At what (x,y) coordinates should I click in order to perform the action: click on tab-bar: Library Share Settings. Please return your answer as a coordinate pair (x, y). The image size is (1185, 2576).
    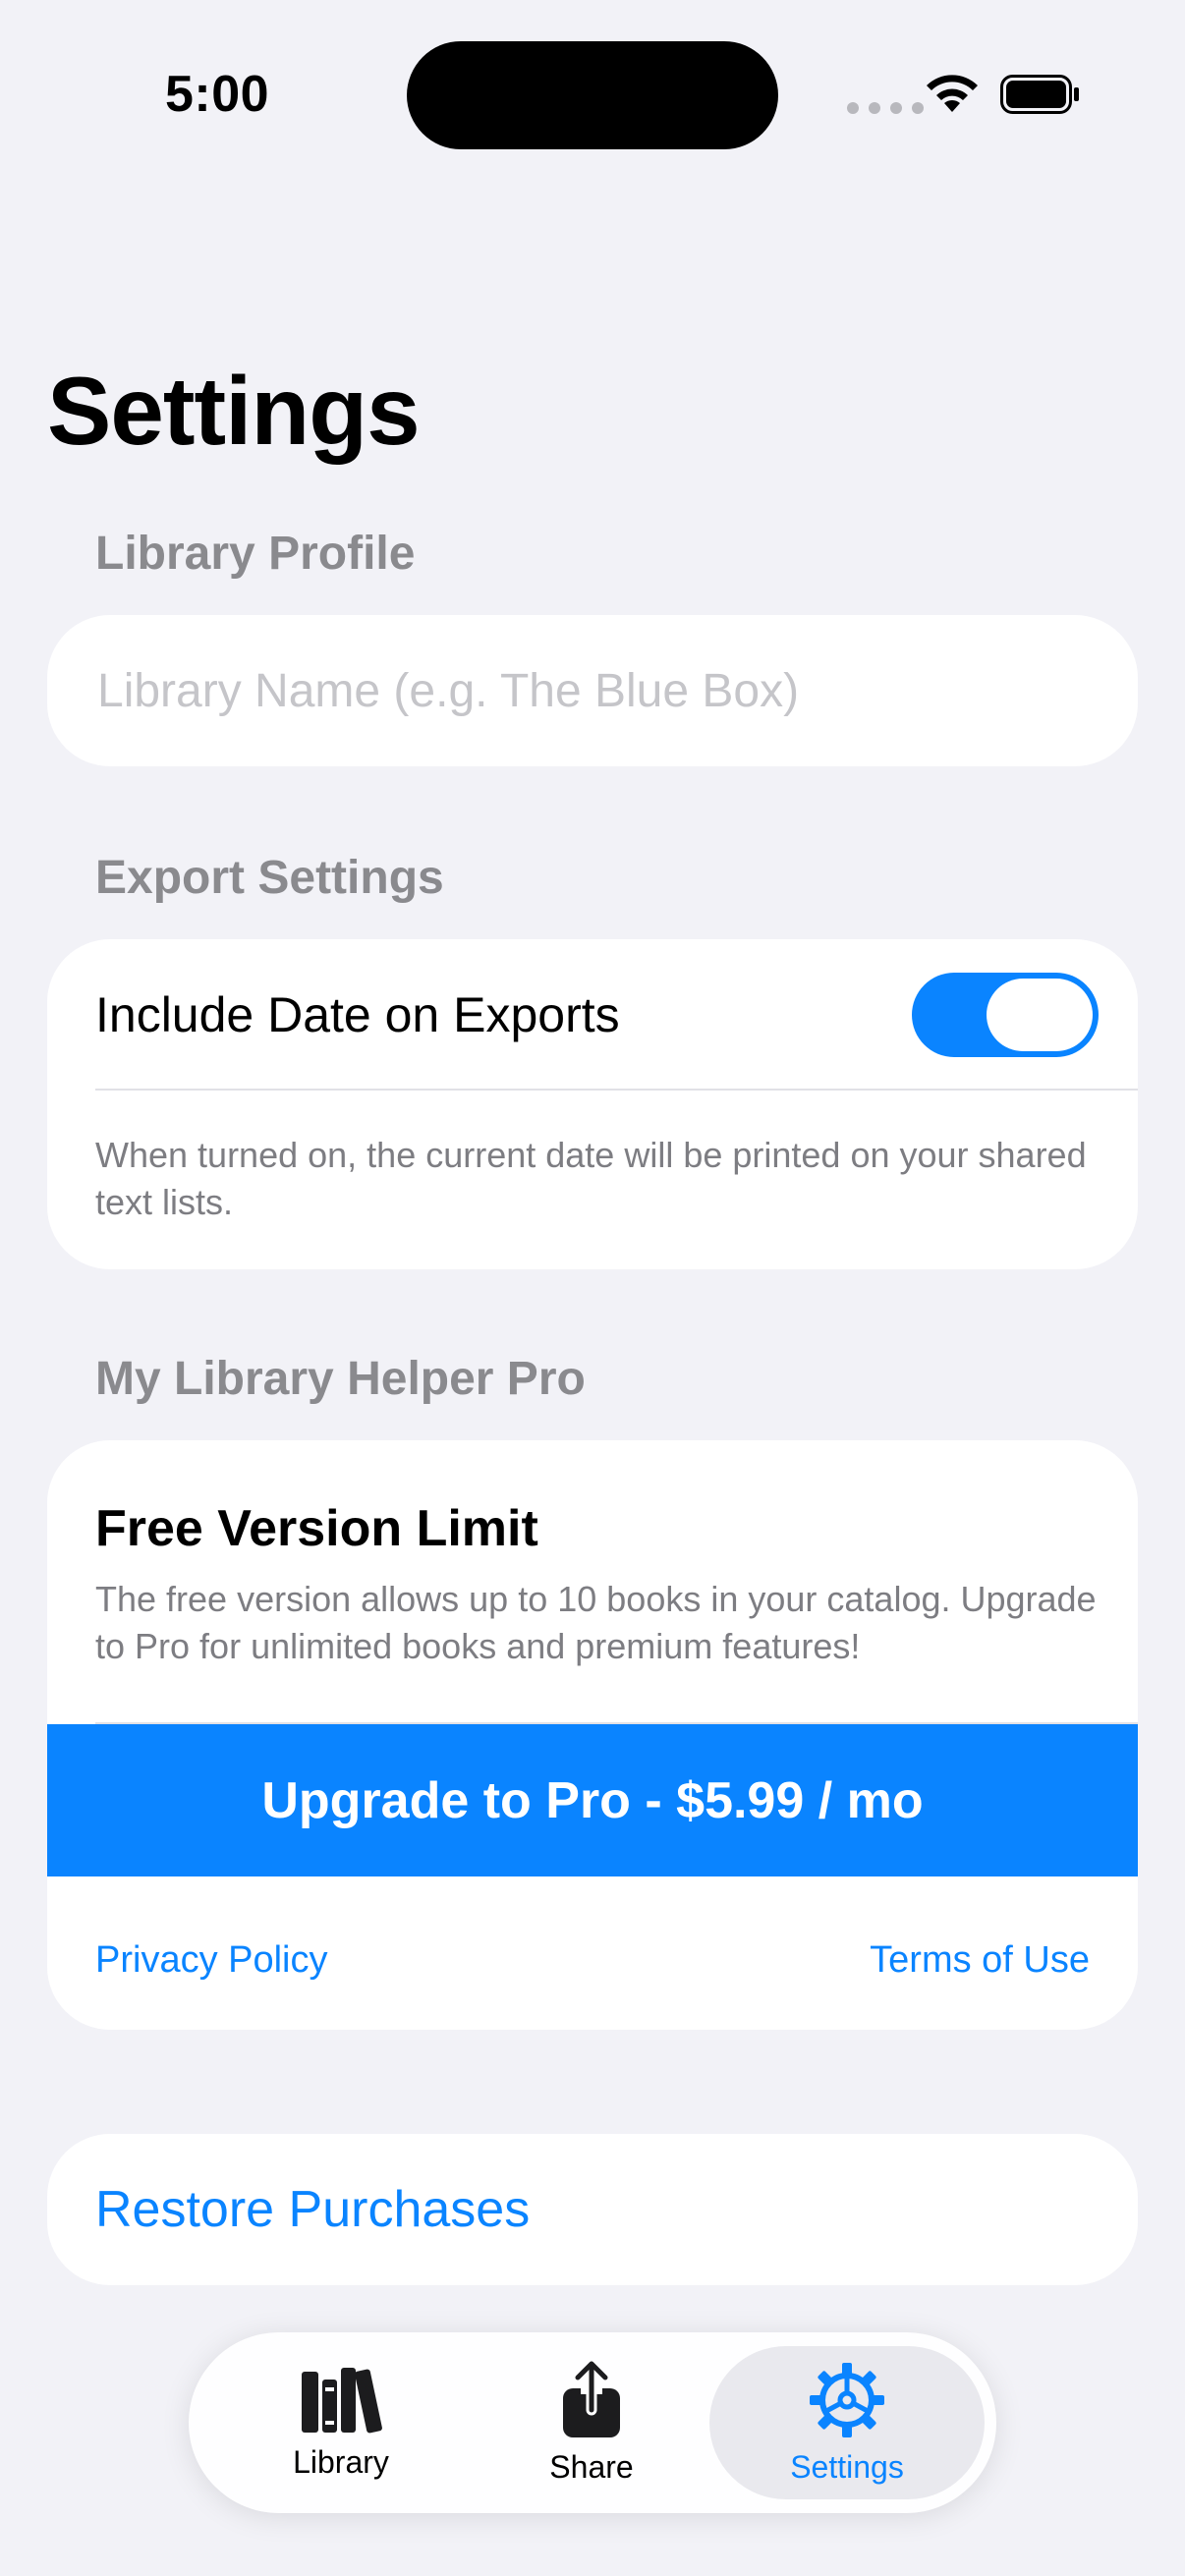
    Looking at the image, I should click on (592, 2422).